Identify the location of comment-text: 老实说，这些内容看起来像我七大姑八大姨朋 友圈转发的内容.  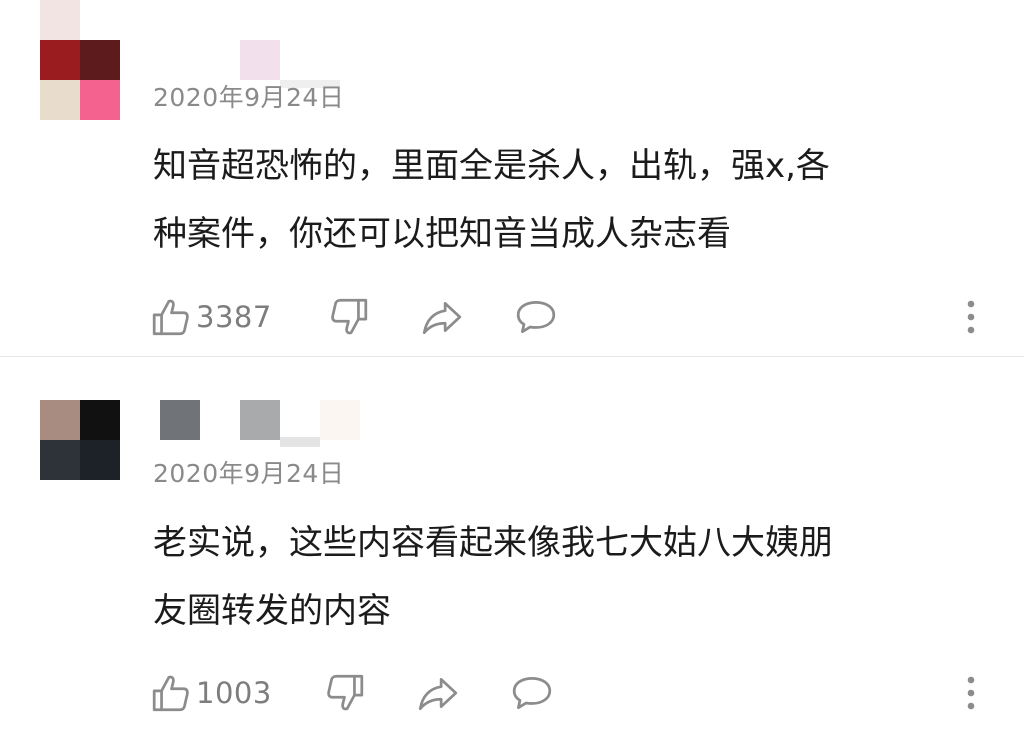
(563, 577).